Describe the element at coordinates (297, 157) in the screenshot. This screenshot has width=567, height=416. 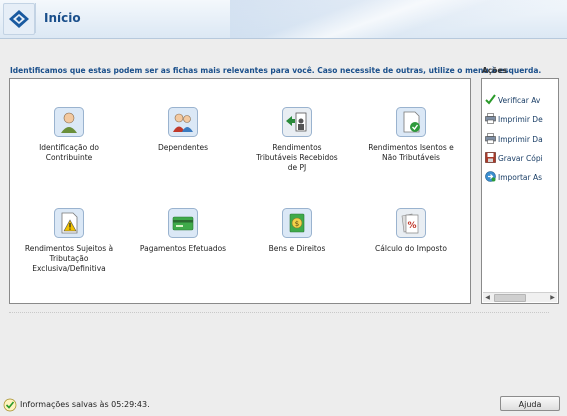
I see `tile-label-line: Tributáveis Recebidos` at that location.